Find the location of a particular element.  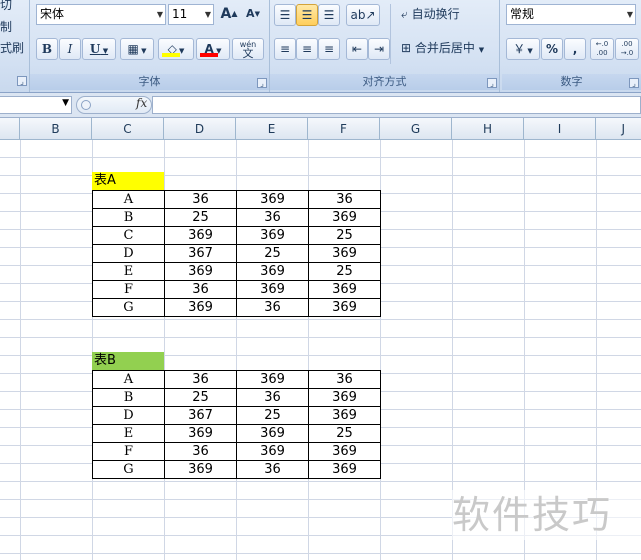

fill-color-button: ◇ ▼ is located at coordinates (176, 49).